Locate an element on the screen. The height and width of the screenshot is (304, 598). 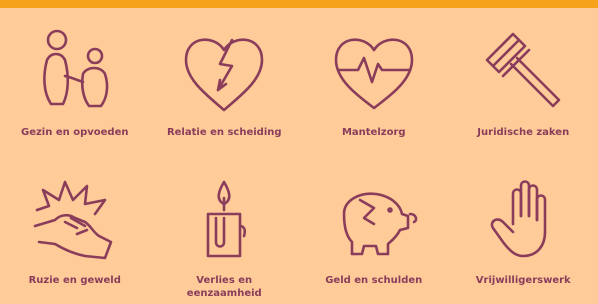
family-icon is located at coordinates (75, 68).